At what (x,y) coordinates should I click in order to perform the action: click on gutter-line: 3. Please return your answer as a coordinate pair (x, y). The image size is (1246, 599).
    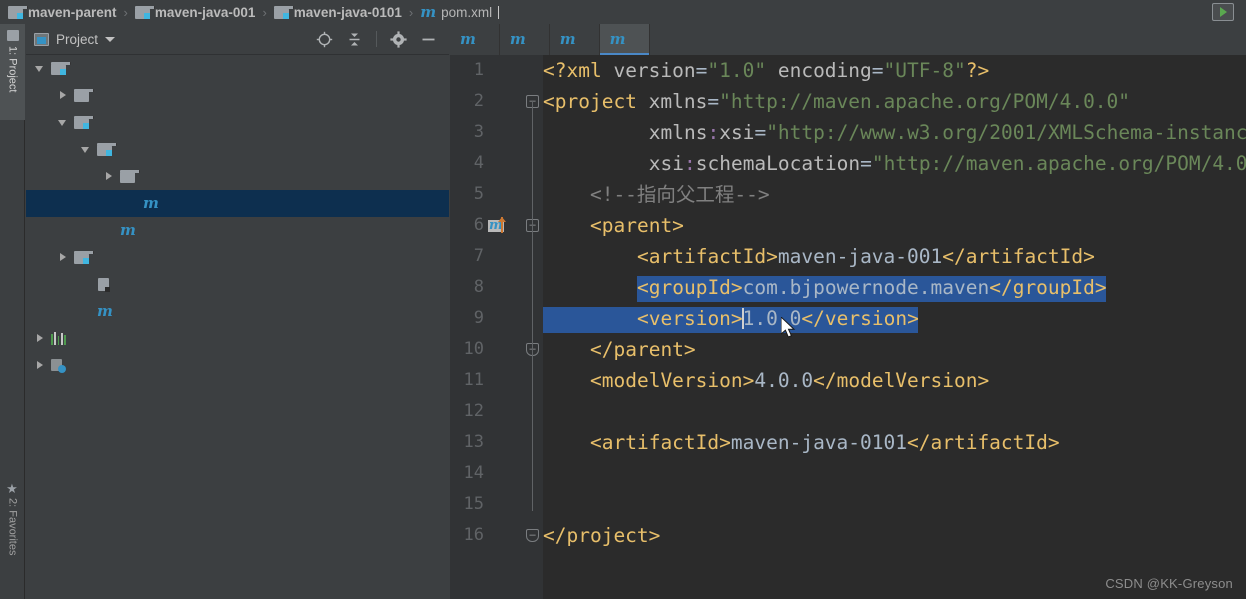
    Looking at the image, I should click on (496, 132).